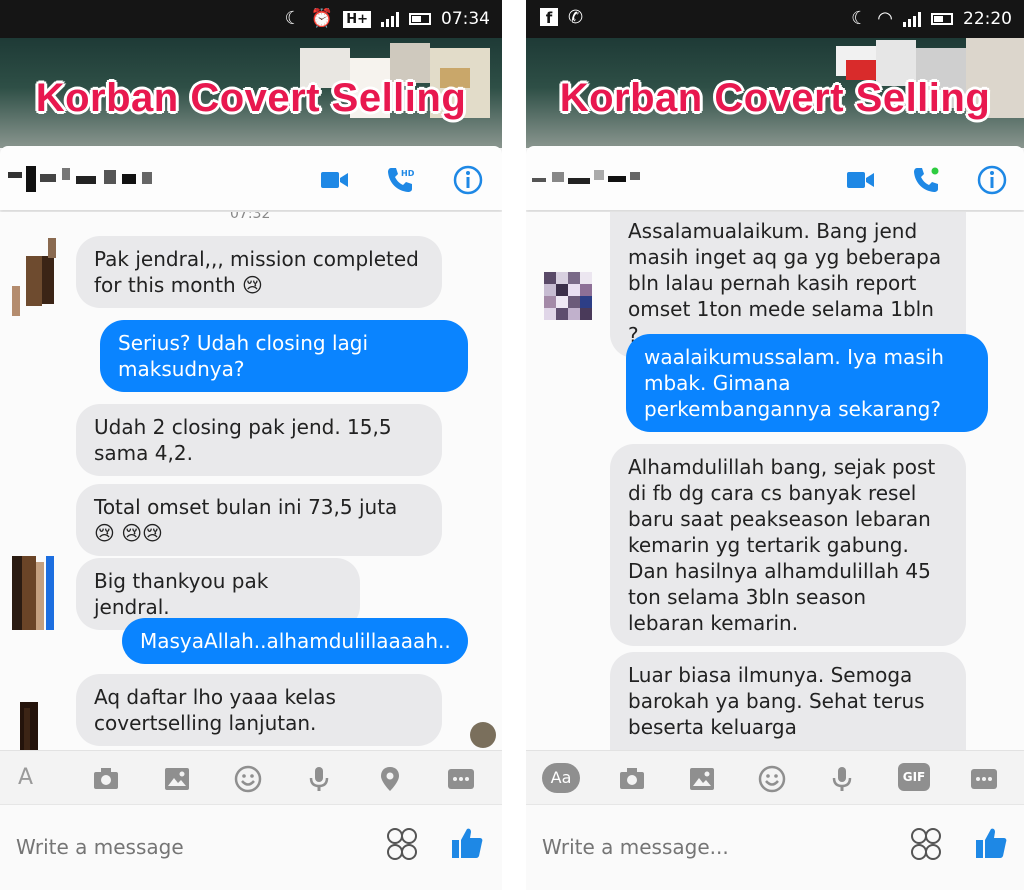  Describe the element at coordinates (284, 356) in the screenshot. I see `outgoing-message: Serius? Udah closing lagi maksudnya?` at that location.